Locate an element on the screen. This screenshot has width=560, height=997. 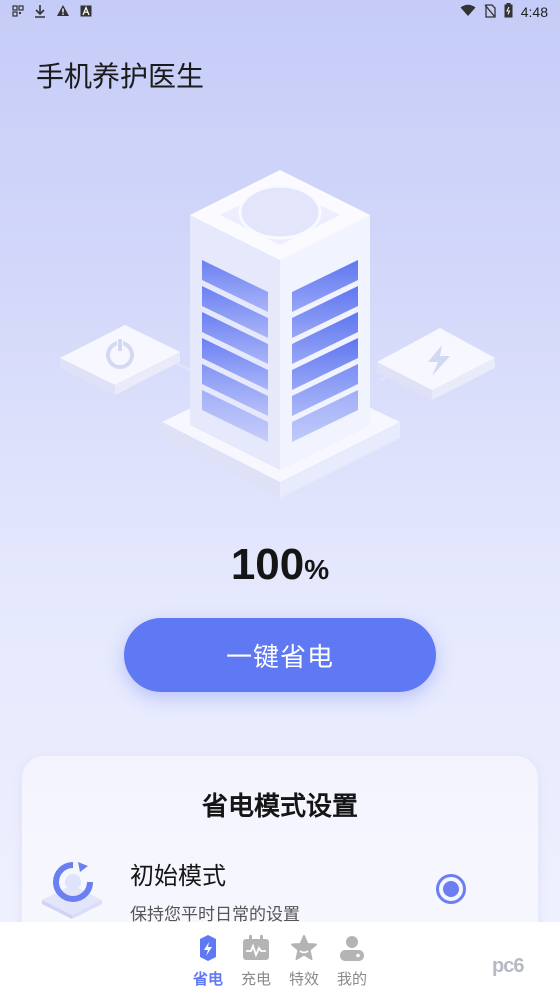
mode-refresh-icon is located at coordinates (73, 887).